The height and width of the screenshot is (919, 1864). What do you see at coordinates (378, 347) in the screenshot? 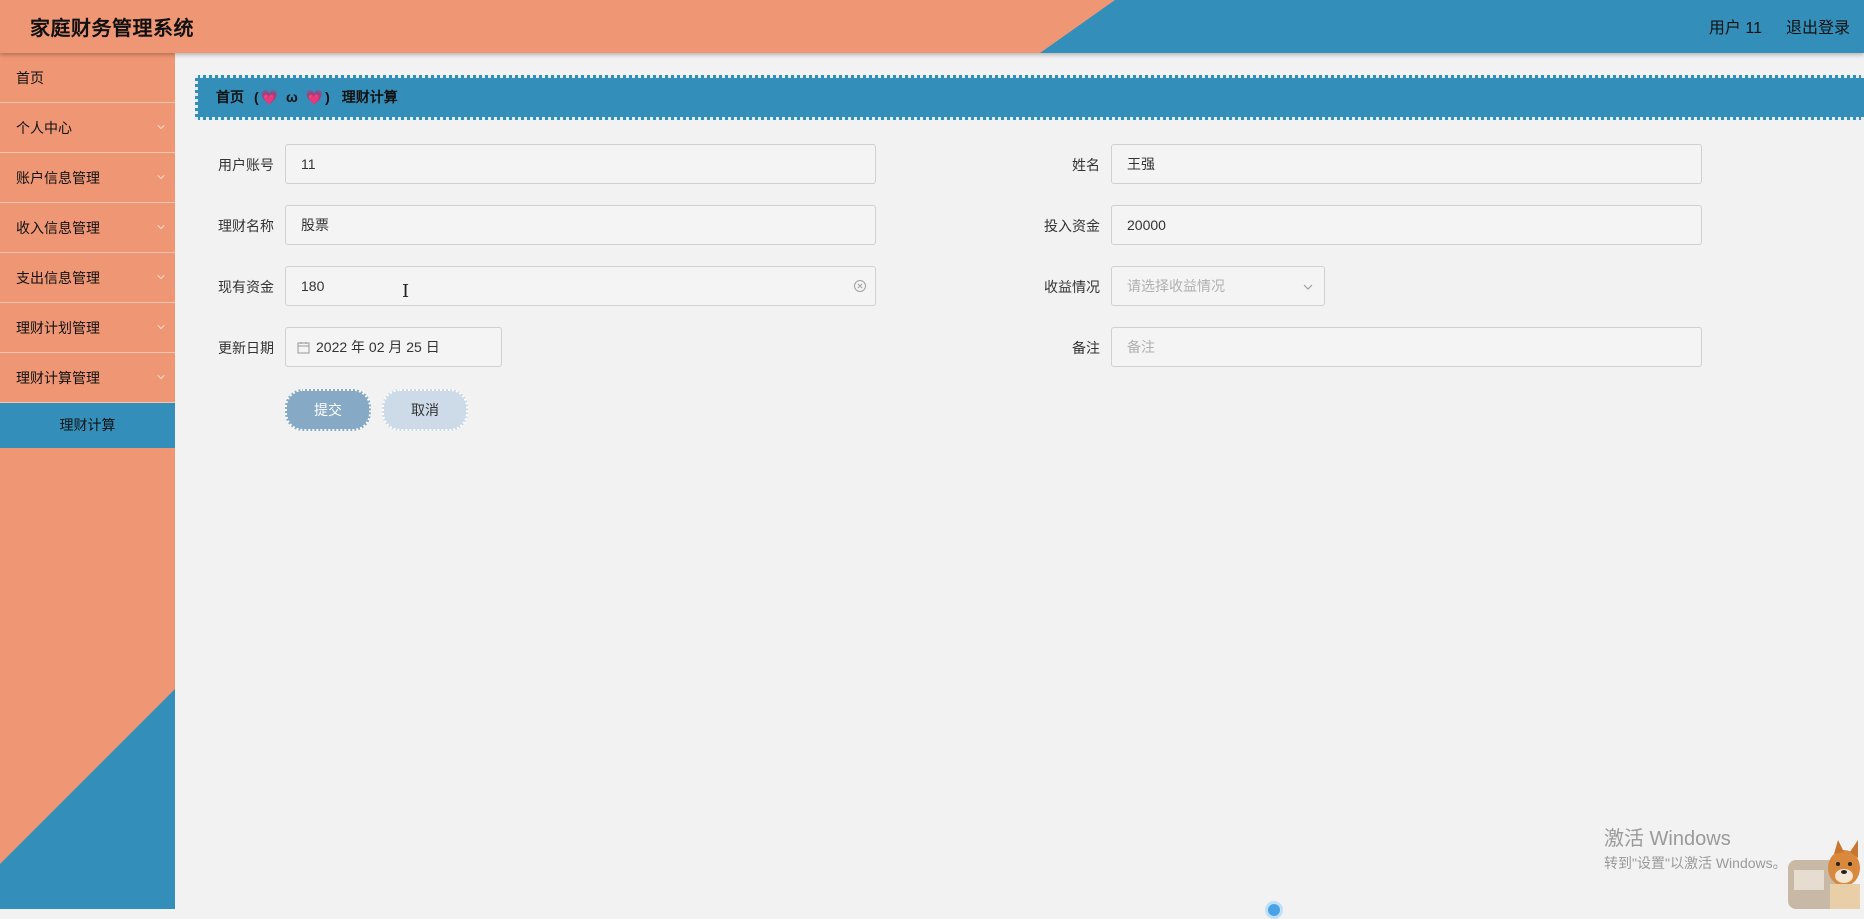
I see `date-value: 2022 年 02 月 25 日` at bounding box center [378, 347].